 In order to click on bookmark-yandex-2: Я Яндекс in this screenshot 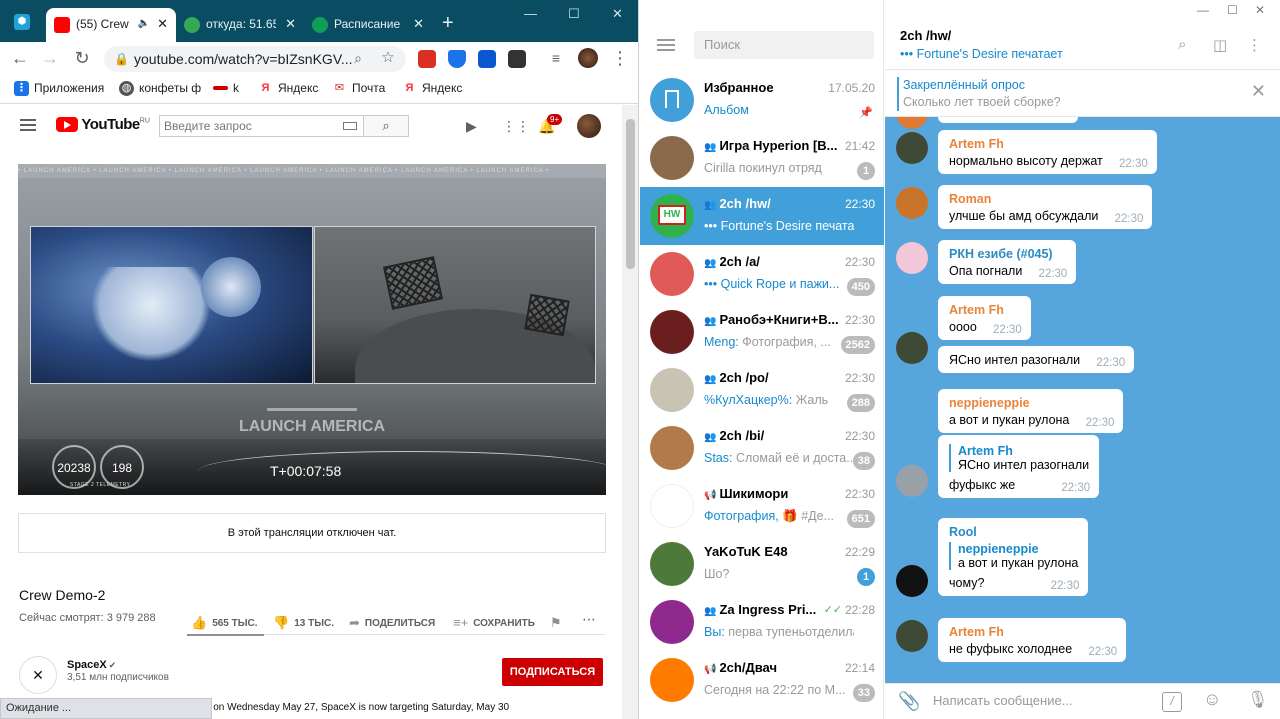, I will do `click(432, 88)`.